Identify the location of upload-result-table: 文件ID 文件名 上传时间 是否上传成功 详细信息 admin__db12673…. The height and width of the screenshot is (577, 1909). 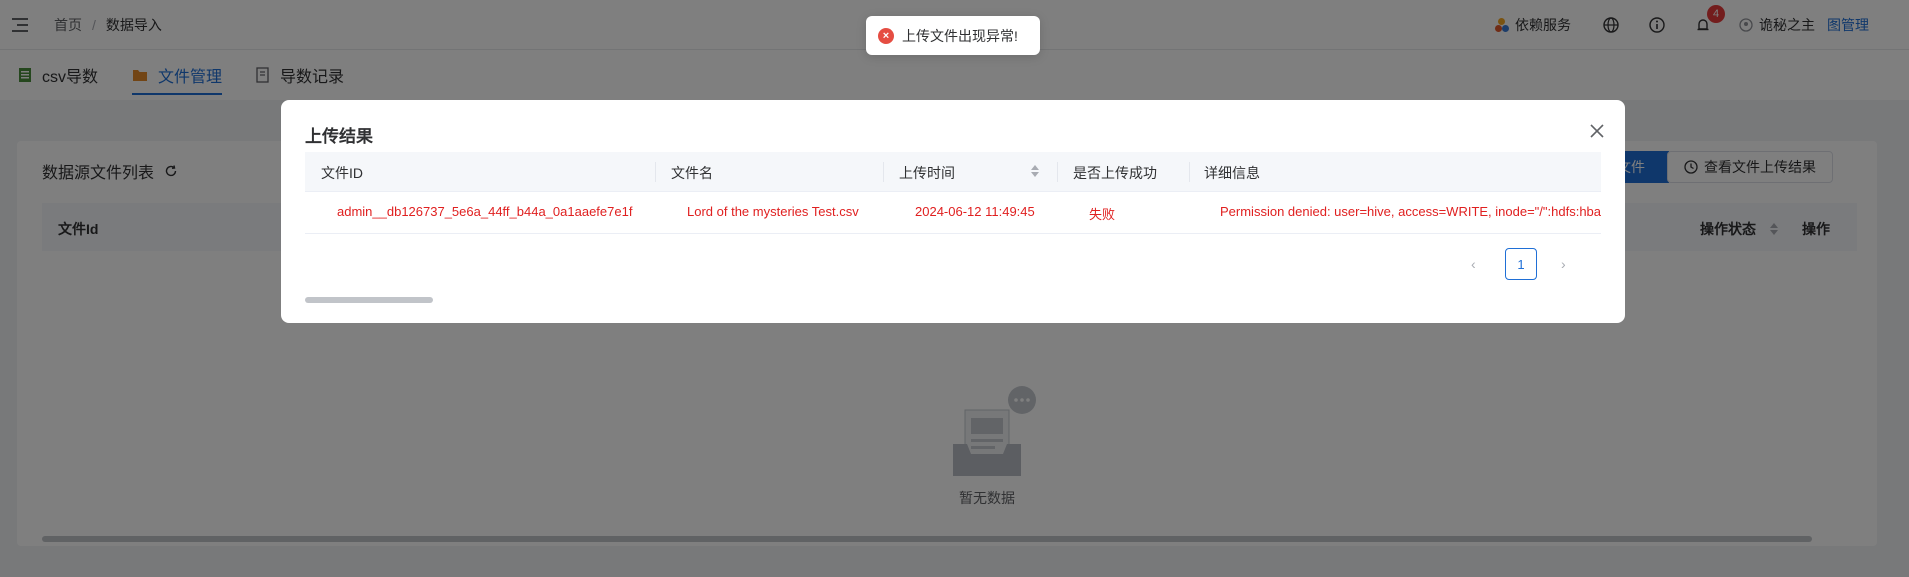
(953, 193).